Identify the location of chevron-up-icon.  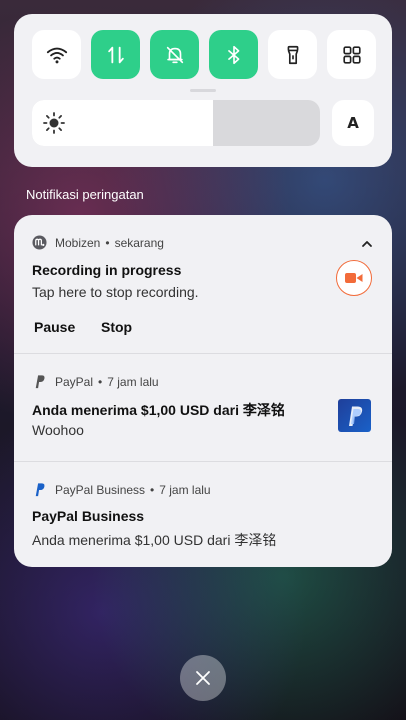
(367, 244).